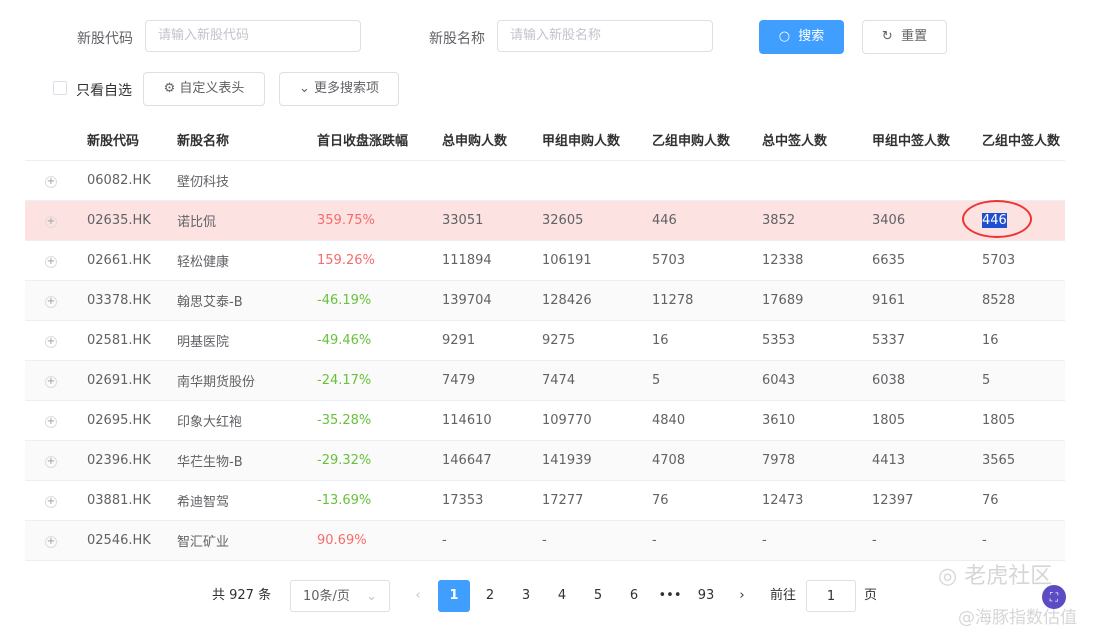 This screenshot has width=1116, height=640. I want to click on page-size-select: 10条/页 ⌄, so click(340, 596).